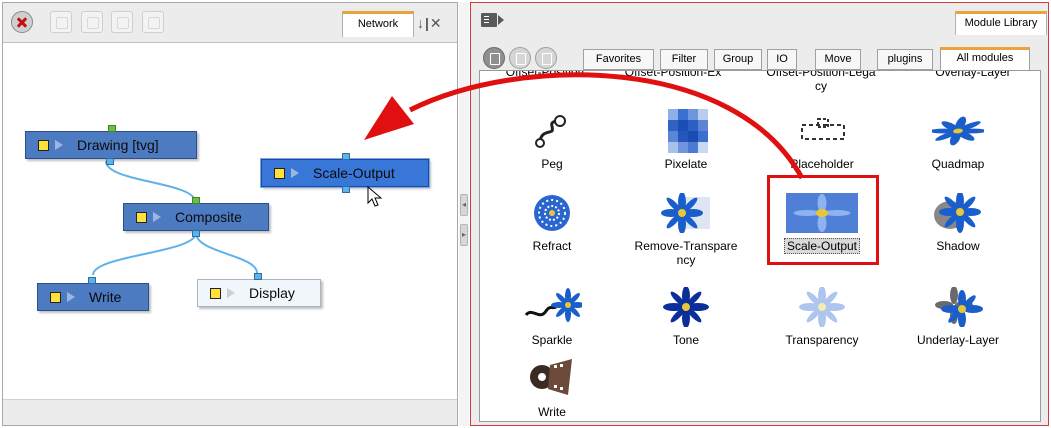 The height and width of the screenshot is (428, 1051). Describe the element at coordinates (958, 340) in the screenshot. I see `module-label: Underlay-Layer` at that location.